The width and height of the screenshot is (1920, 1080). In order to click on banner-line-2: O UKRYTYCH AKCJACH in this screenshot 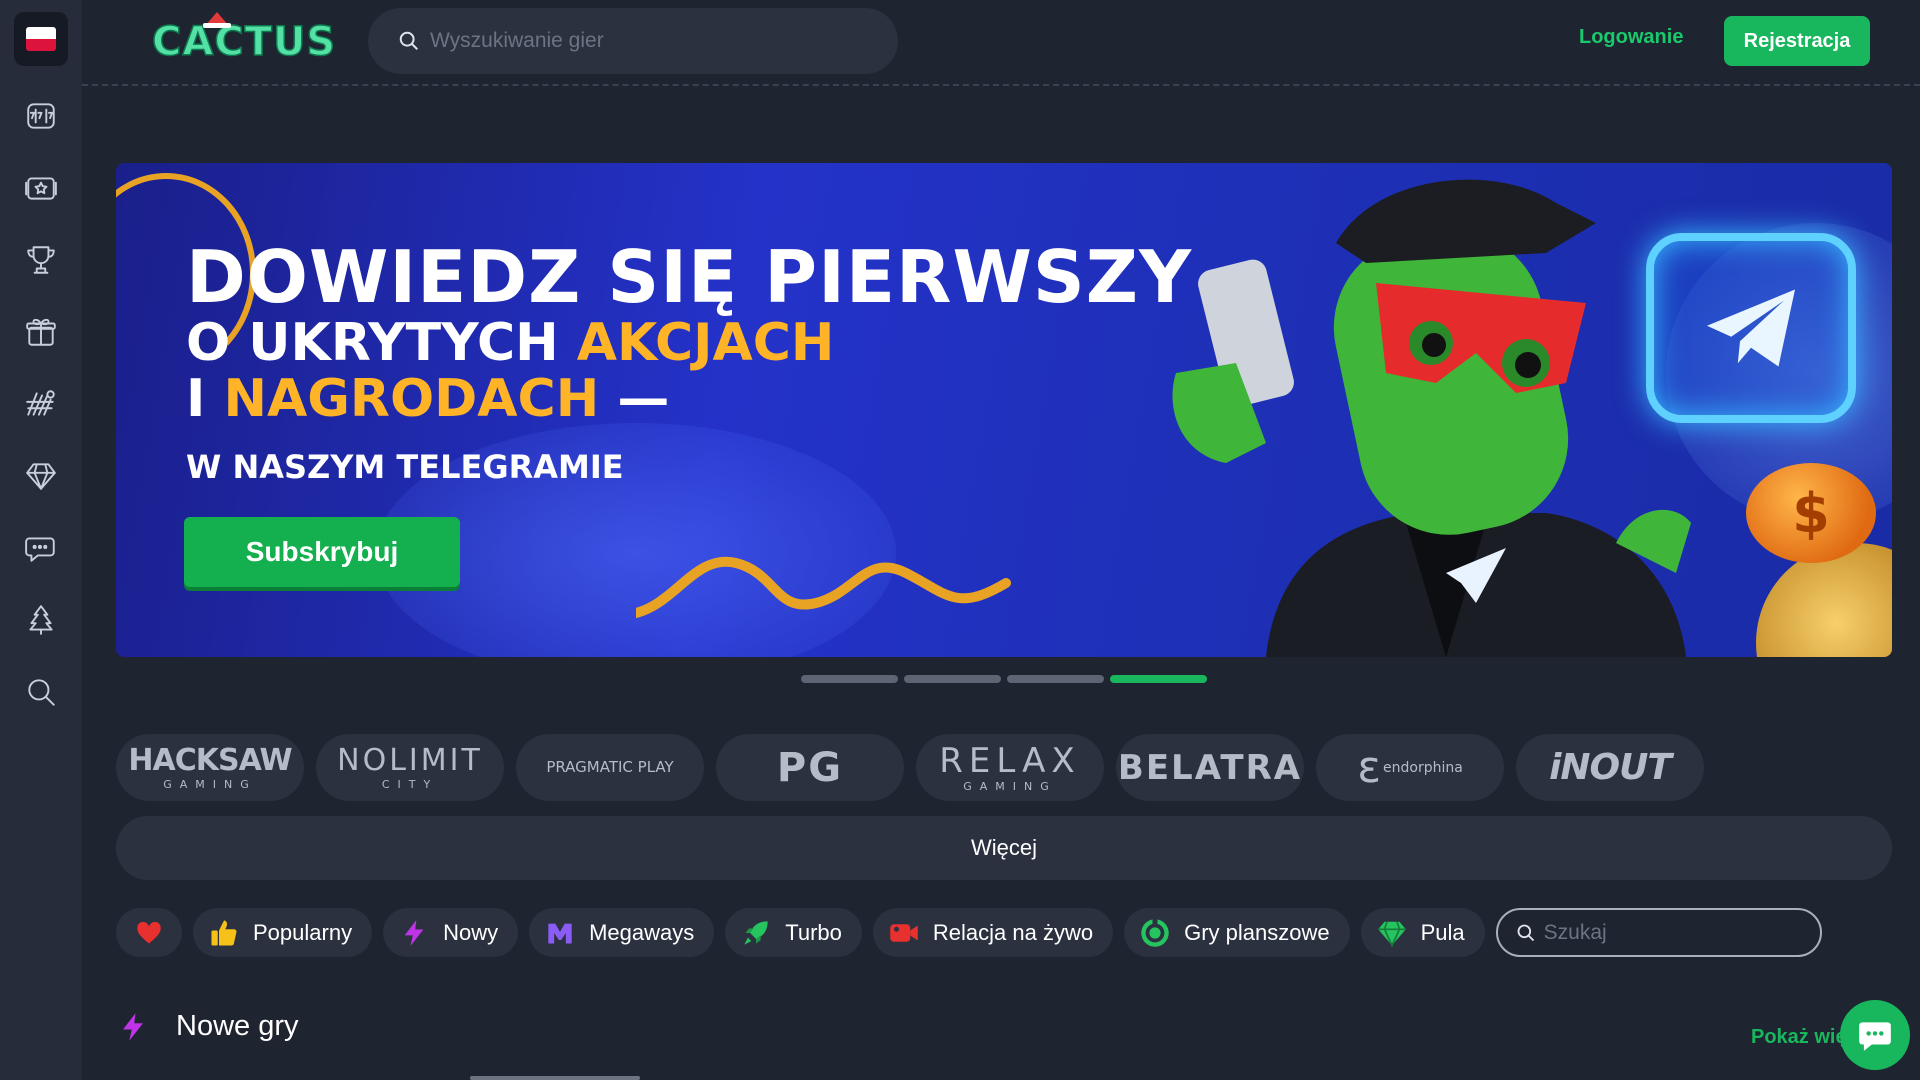, I will do `click(510, 343)`.